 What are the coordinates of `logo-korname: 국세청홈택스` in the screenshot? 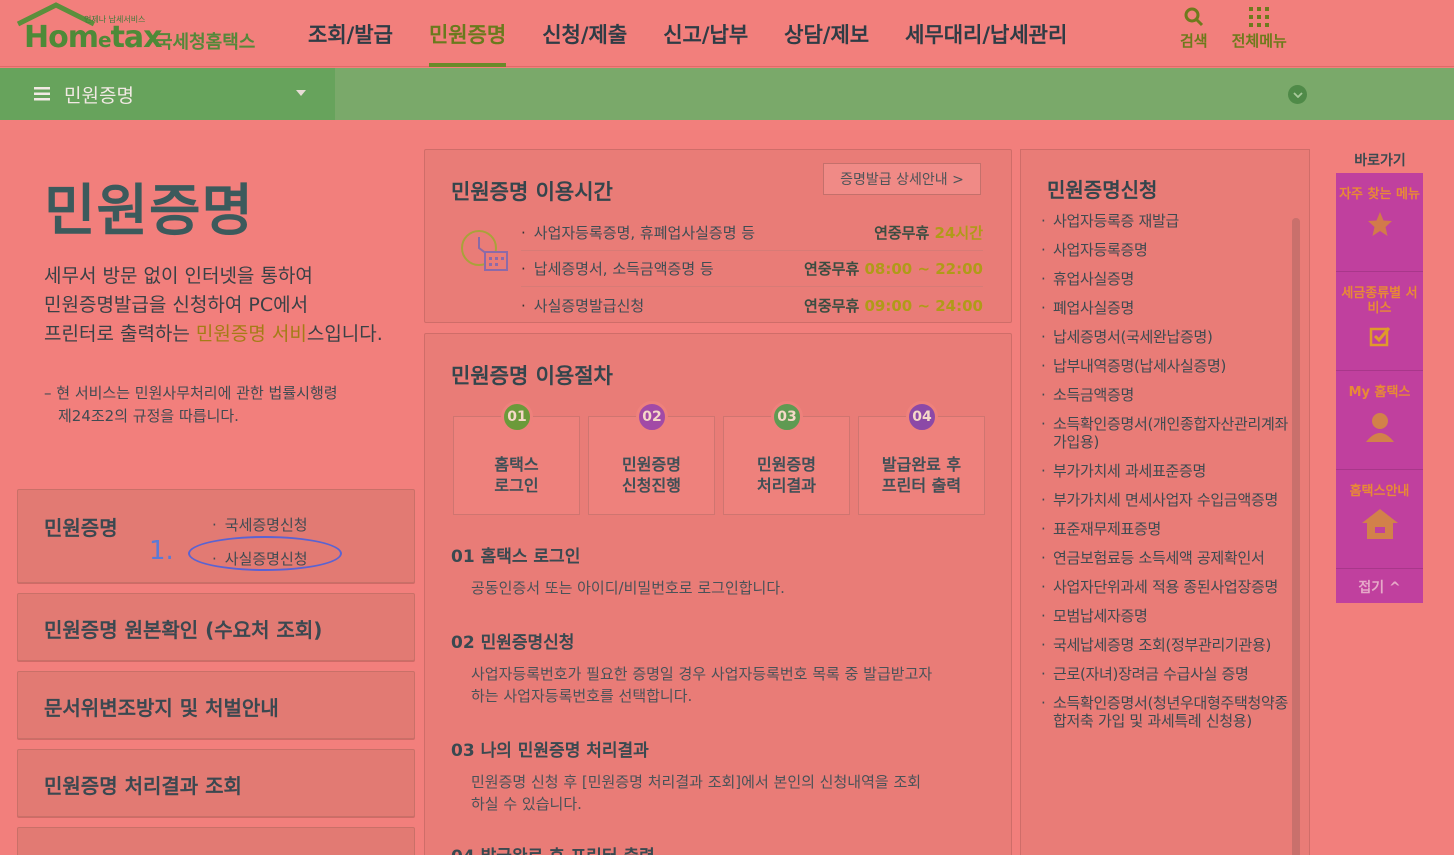 It's located at (206, 42).